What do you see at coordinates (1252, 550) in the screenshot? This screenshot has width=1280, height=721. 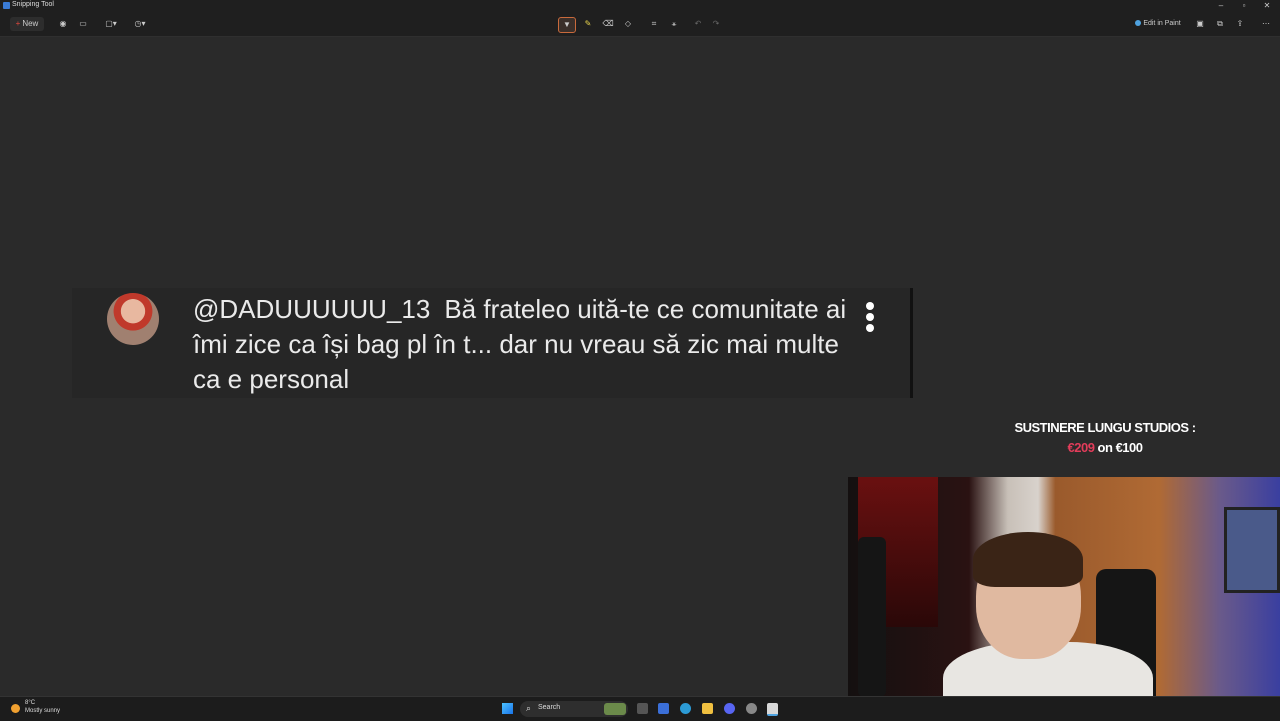 I see `wall-frame` at bounding box center [1252, 550].